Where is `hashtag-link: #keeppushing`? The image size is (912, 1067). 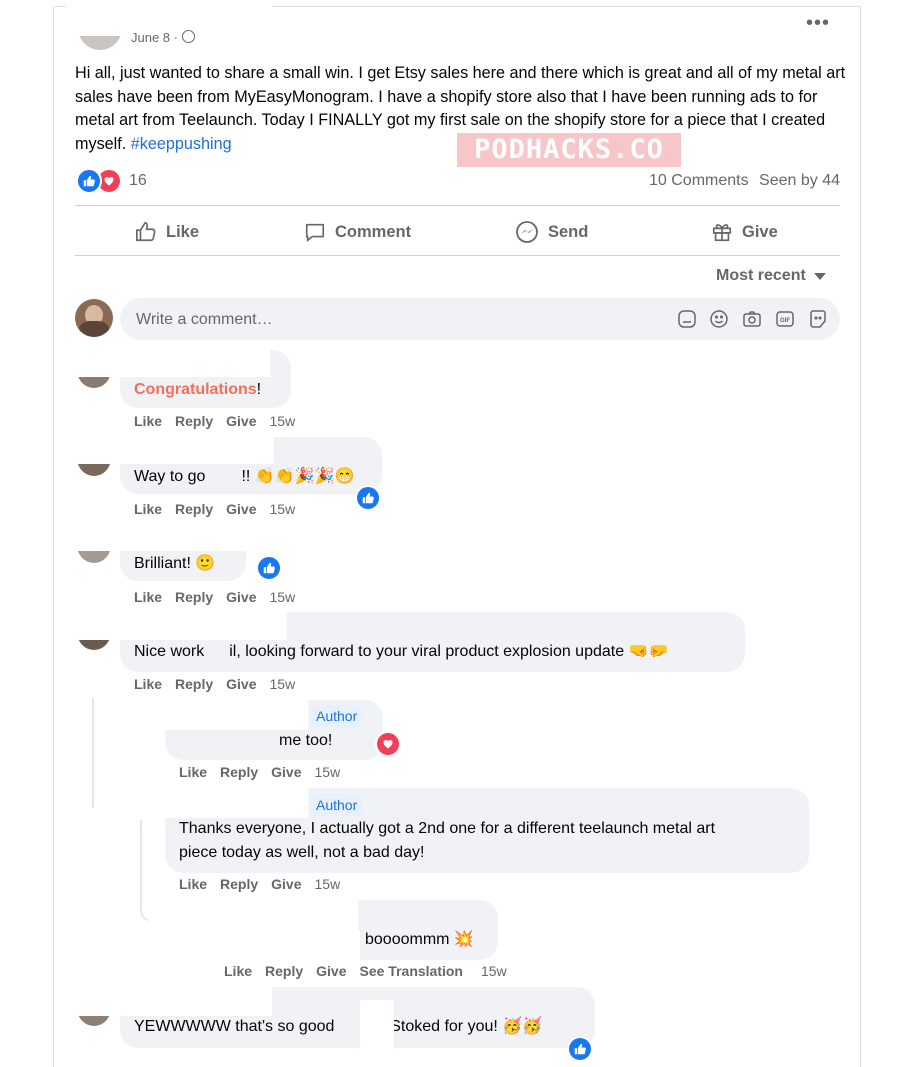 hashtag-link: #keeppushing is located at coordinates (181, 144).